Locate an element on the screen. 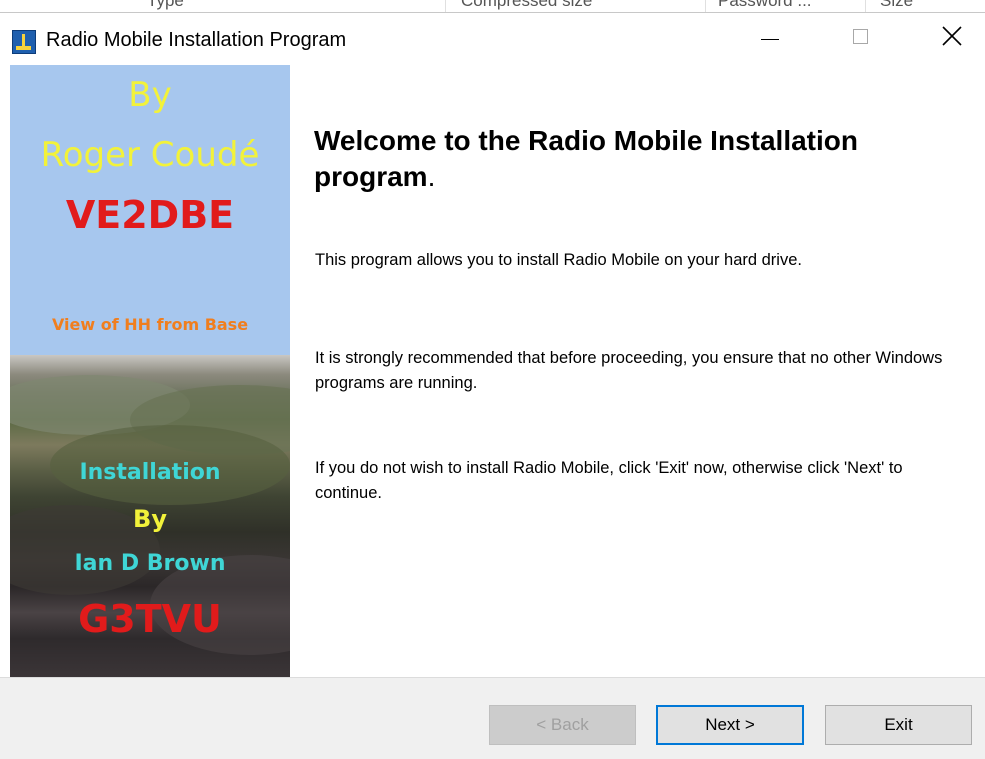  maximize-icon is located at coordinates (860, 36).